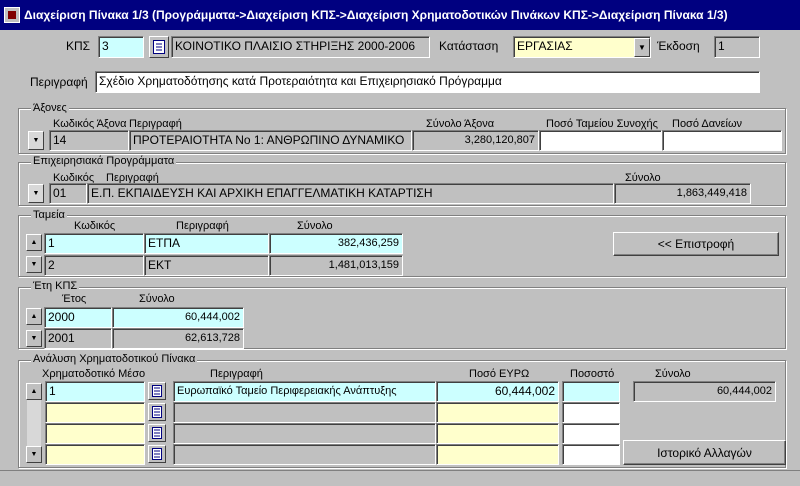  I want to click on kps-lookup-button, so click(159, 47).